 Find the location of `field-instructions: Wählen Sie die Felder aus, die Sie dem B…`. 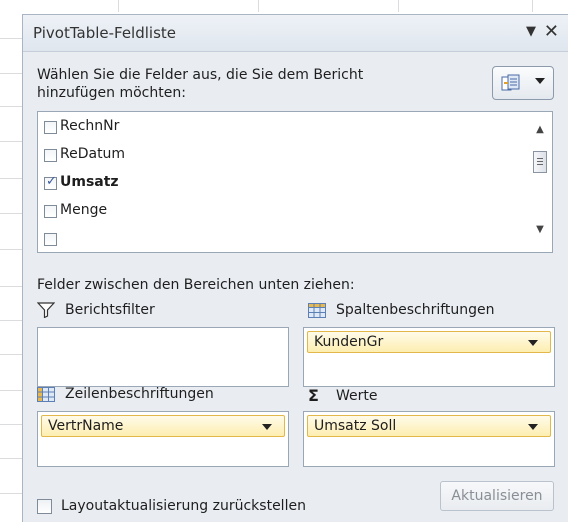

field-instructions: Wählen Sie die Felder aus, die Sie dem B… is located at coordinates (200, 84).